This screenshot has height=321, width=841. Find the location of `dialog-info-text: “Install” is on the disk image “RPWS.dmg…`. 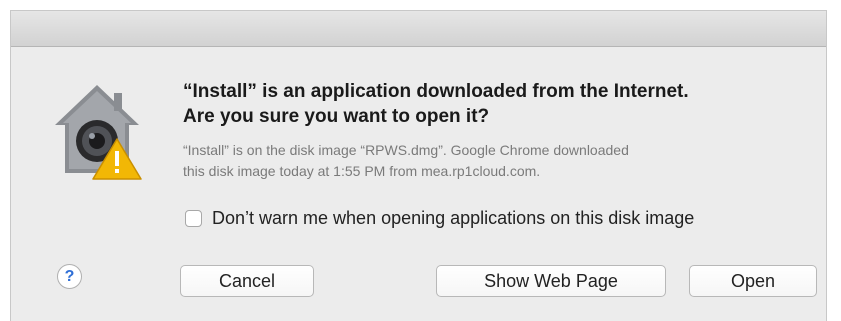

dialog-info-text: “Install” is on the disk image “RPWS.dmg… is located at coordinates (498, 161).